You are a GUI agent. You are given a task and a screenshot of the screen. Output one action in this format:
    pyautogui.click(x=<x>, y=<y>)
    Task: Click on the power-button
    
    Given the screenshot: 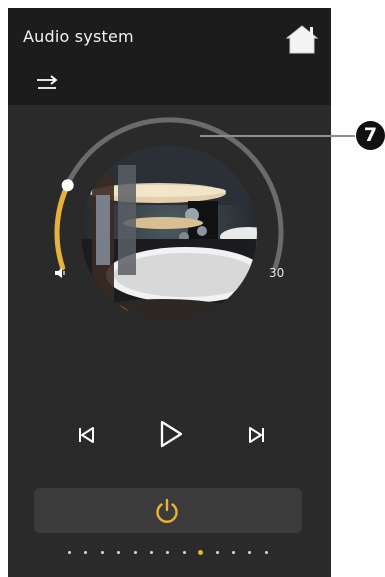 What is the action you would take?
    pyautogui.click(x=168, y=510)
    